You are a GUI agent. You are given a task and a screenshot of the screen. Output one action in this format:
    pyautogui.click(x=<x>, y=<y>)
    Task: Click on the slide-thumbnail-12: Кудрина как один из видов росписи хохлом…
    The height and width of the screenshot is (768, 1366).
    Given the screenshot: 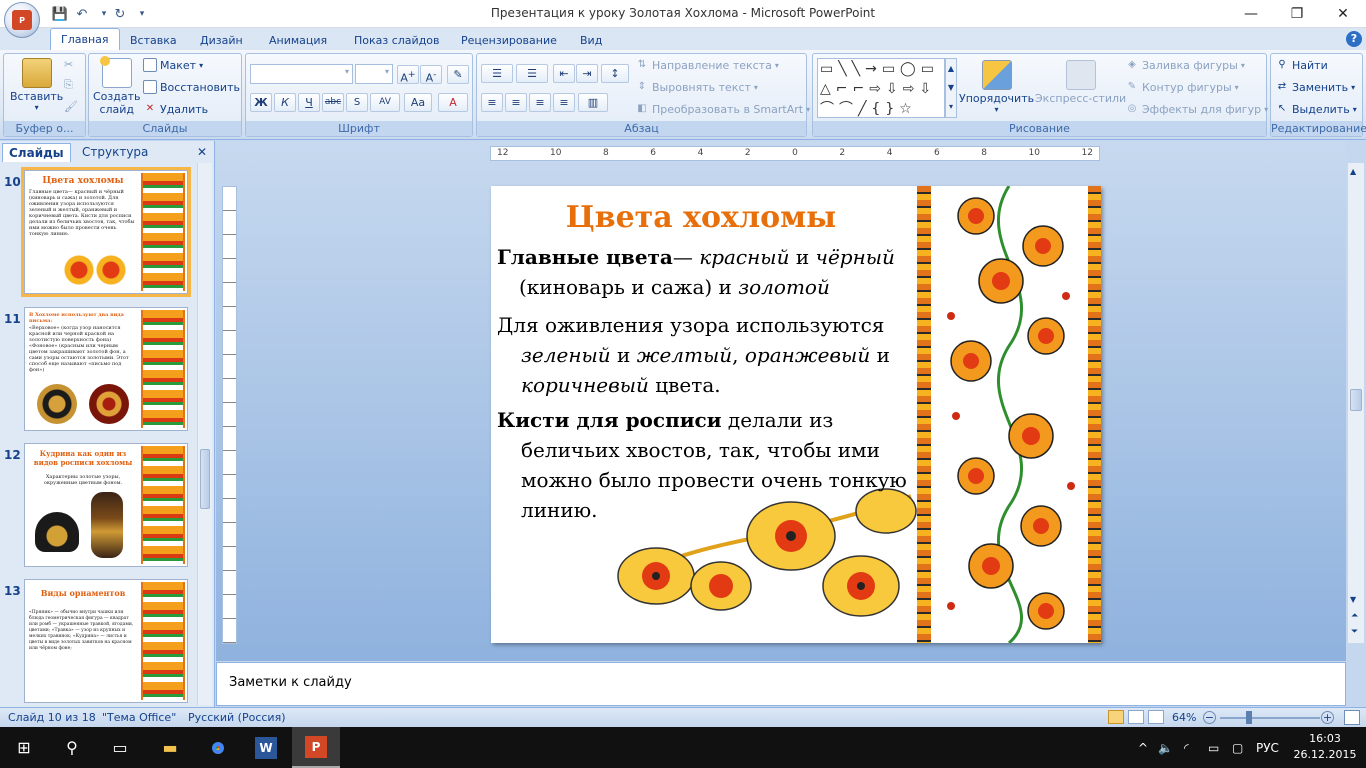 What is the action you would take?
    pyautogui.click(x=106, y=505)
    